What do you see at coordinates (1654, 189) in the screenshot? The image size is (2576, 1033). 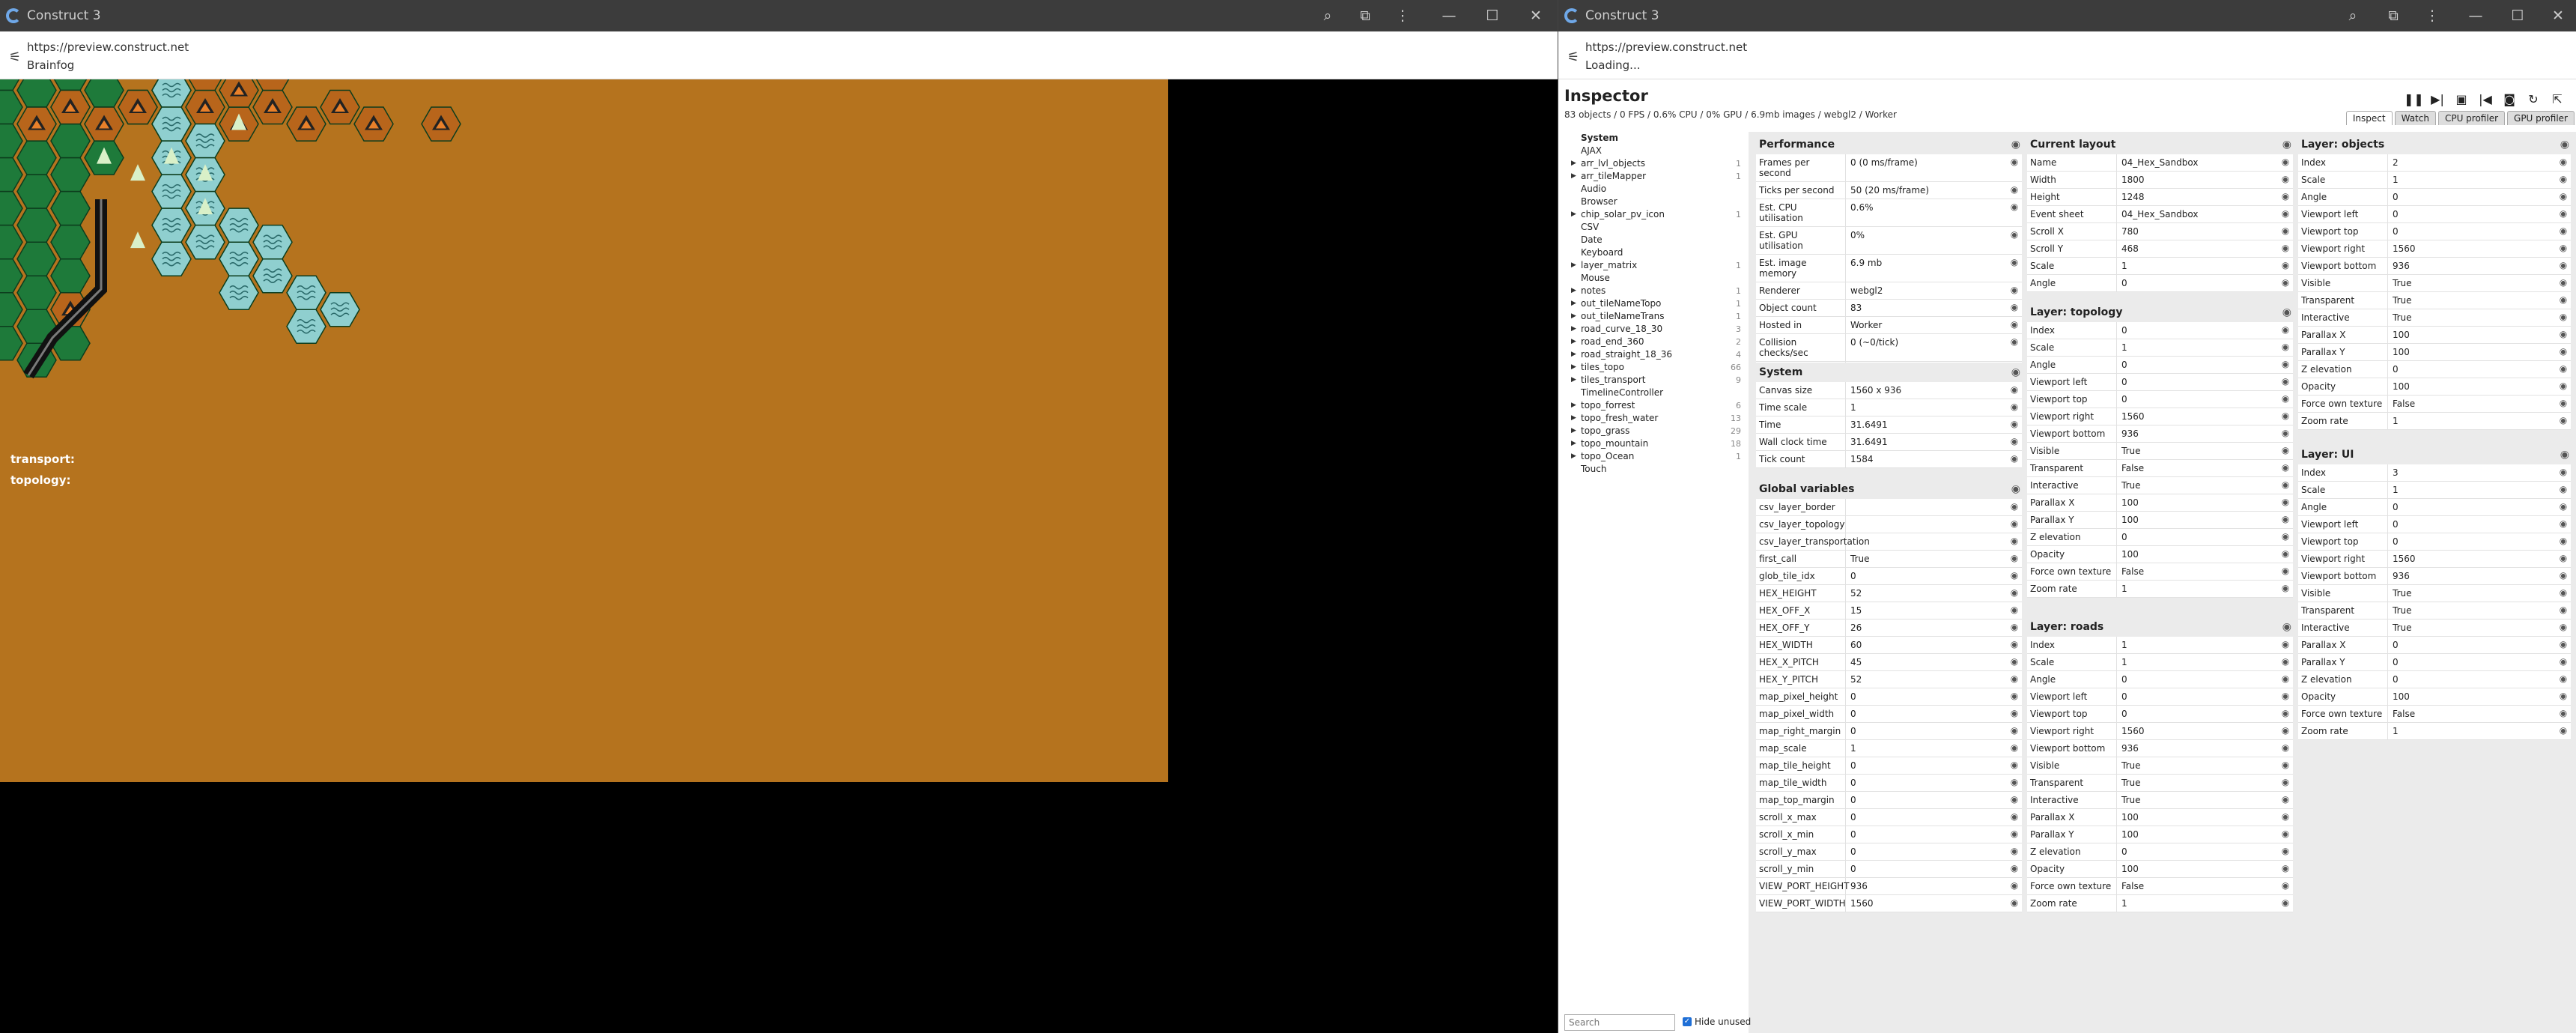 I see `tree-item: Audio` at bounding box center [1654, 189].